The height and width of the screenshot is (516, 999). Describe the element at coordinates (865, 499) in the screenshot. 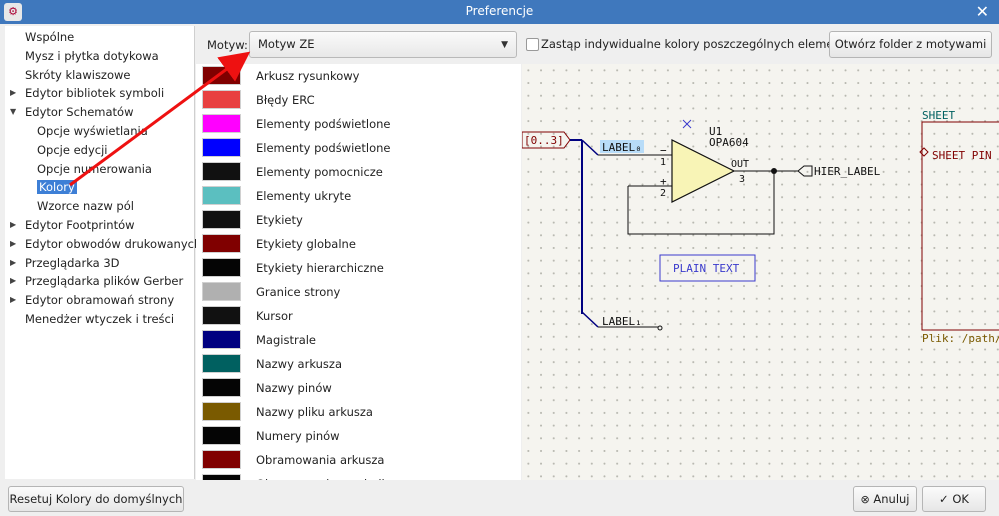

I see `cancel-icon: ⊗` at that location.